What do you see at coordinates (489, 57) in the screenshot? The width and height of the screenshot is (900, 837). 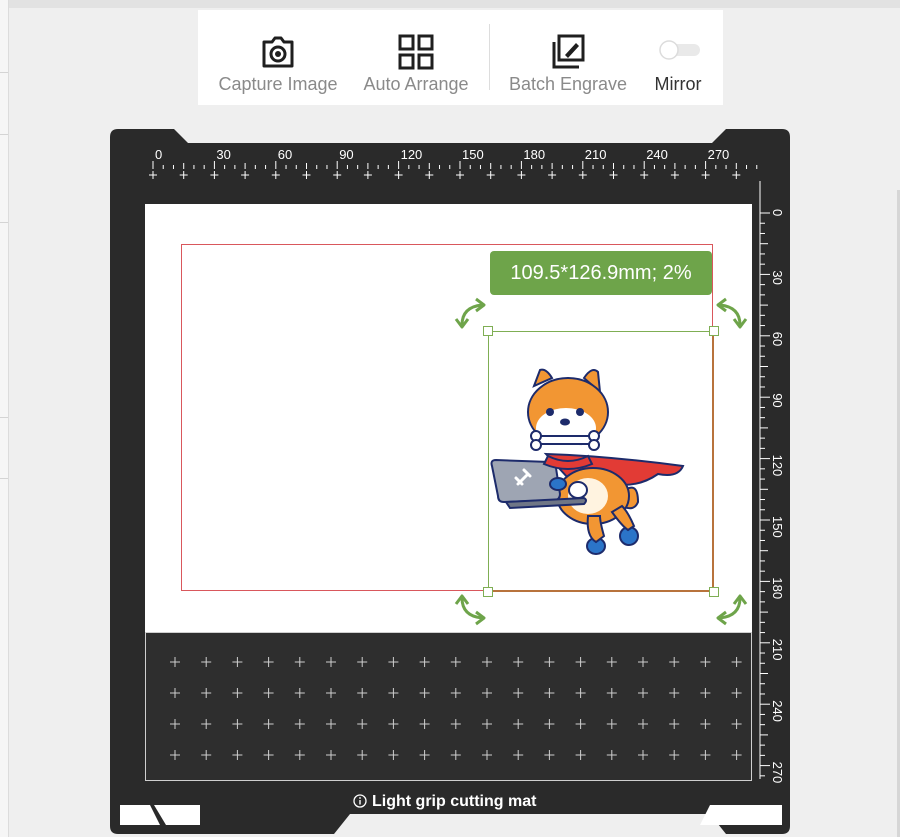 I see `toolbar-divider` at bounding box center [489, 57].